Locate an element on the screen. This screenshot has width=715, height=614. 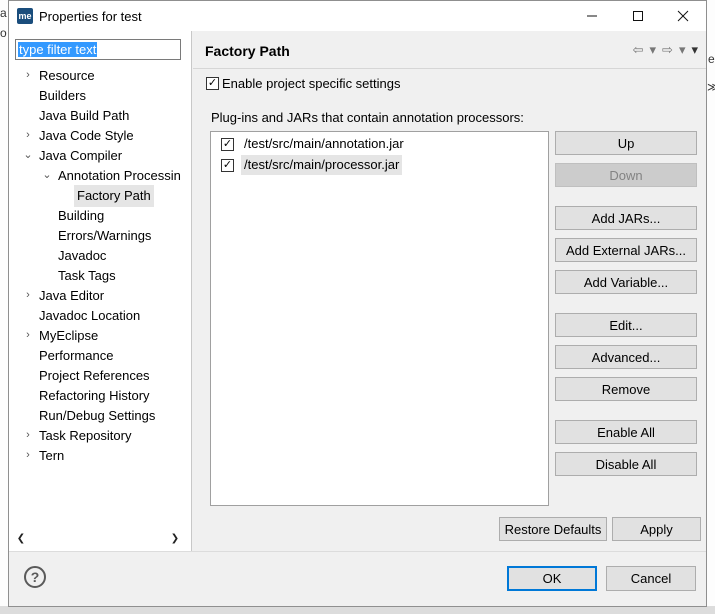
restore-defaults-button: Restore Defaults is located at coordinates (553, 529).